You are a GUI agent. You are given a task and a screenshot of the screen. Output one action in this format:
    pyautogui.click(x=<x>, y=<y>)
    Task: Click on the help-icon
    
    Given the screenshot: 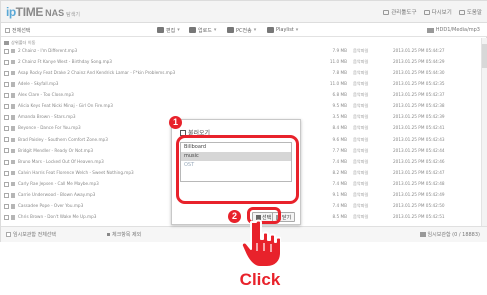 What is the action you would take?
    pyautogui.click(x=461, y=12)
    